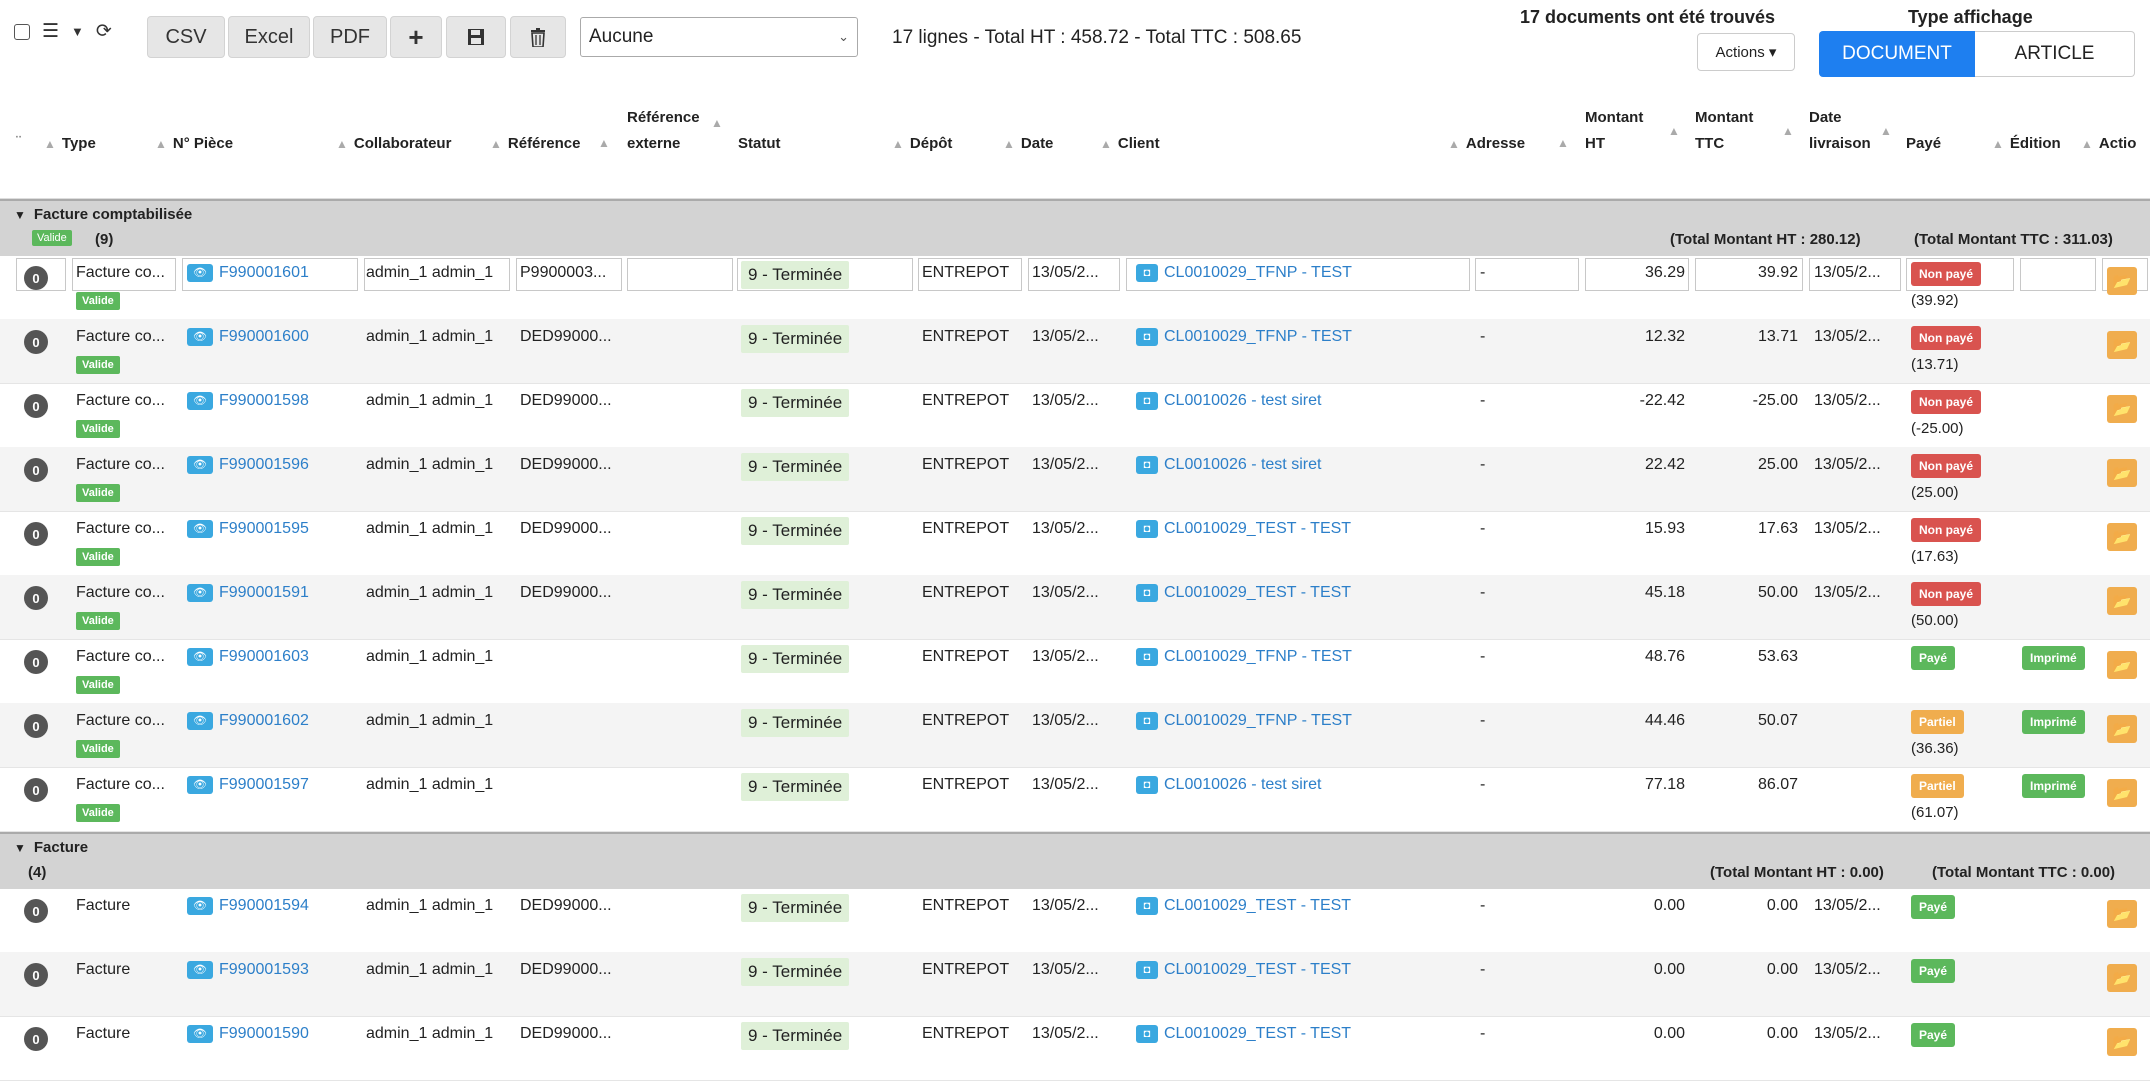 This screenshot has width=2150, height=1081. I want to click on col-paye: Payé, so click(1923, 143).